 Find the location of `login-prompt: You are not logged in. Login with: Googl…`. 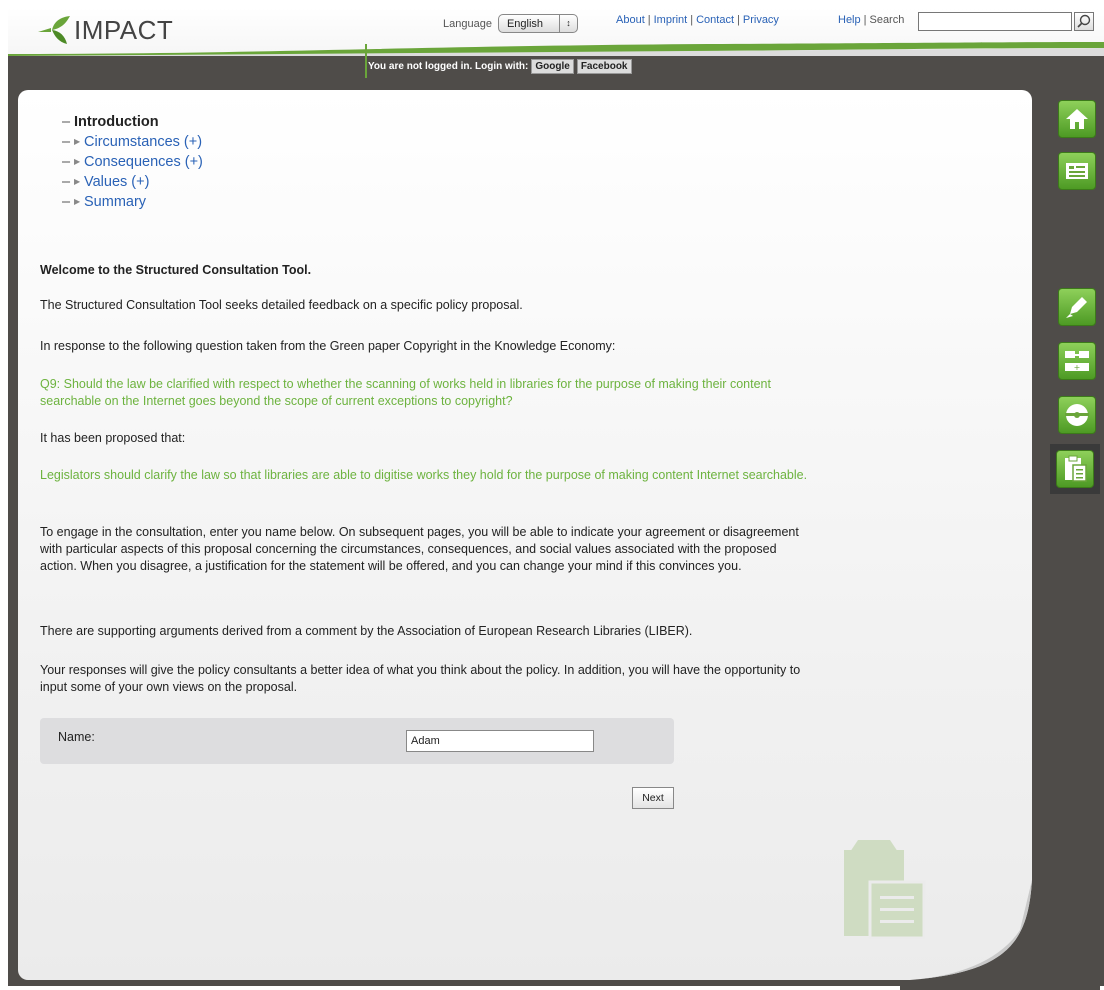

login-prompt: You are not logged in. Login with: Googl… is located at coordinates (500, 66).